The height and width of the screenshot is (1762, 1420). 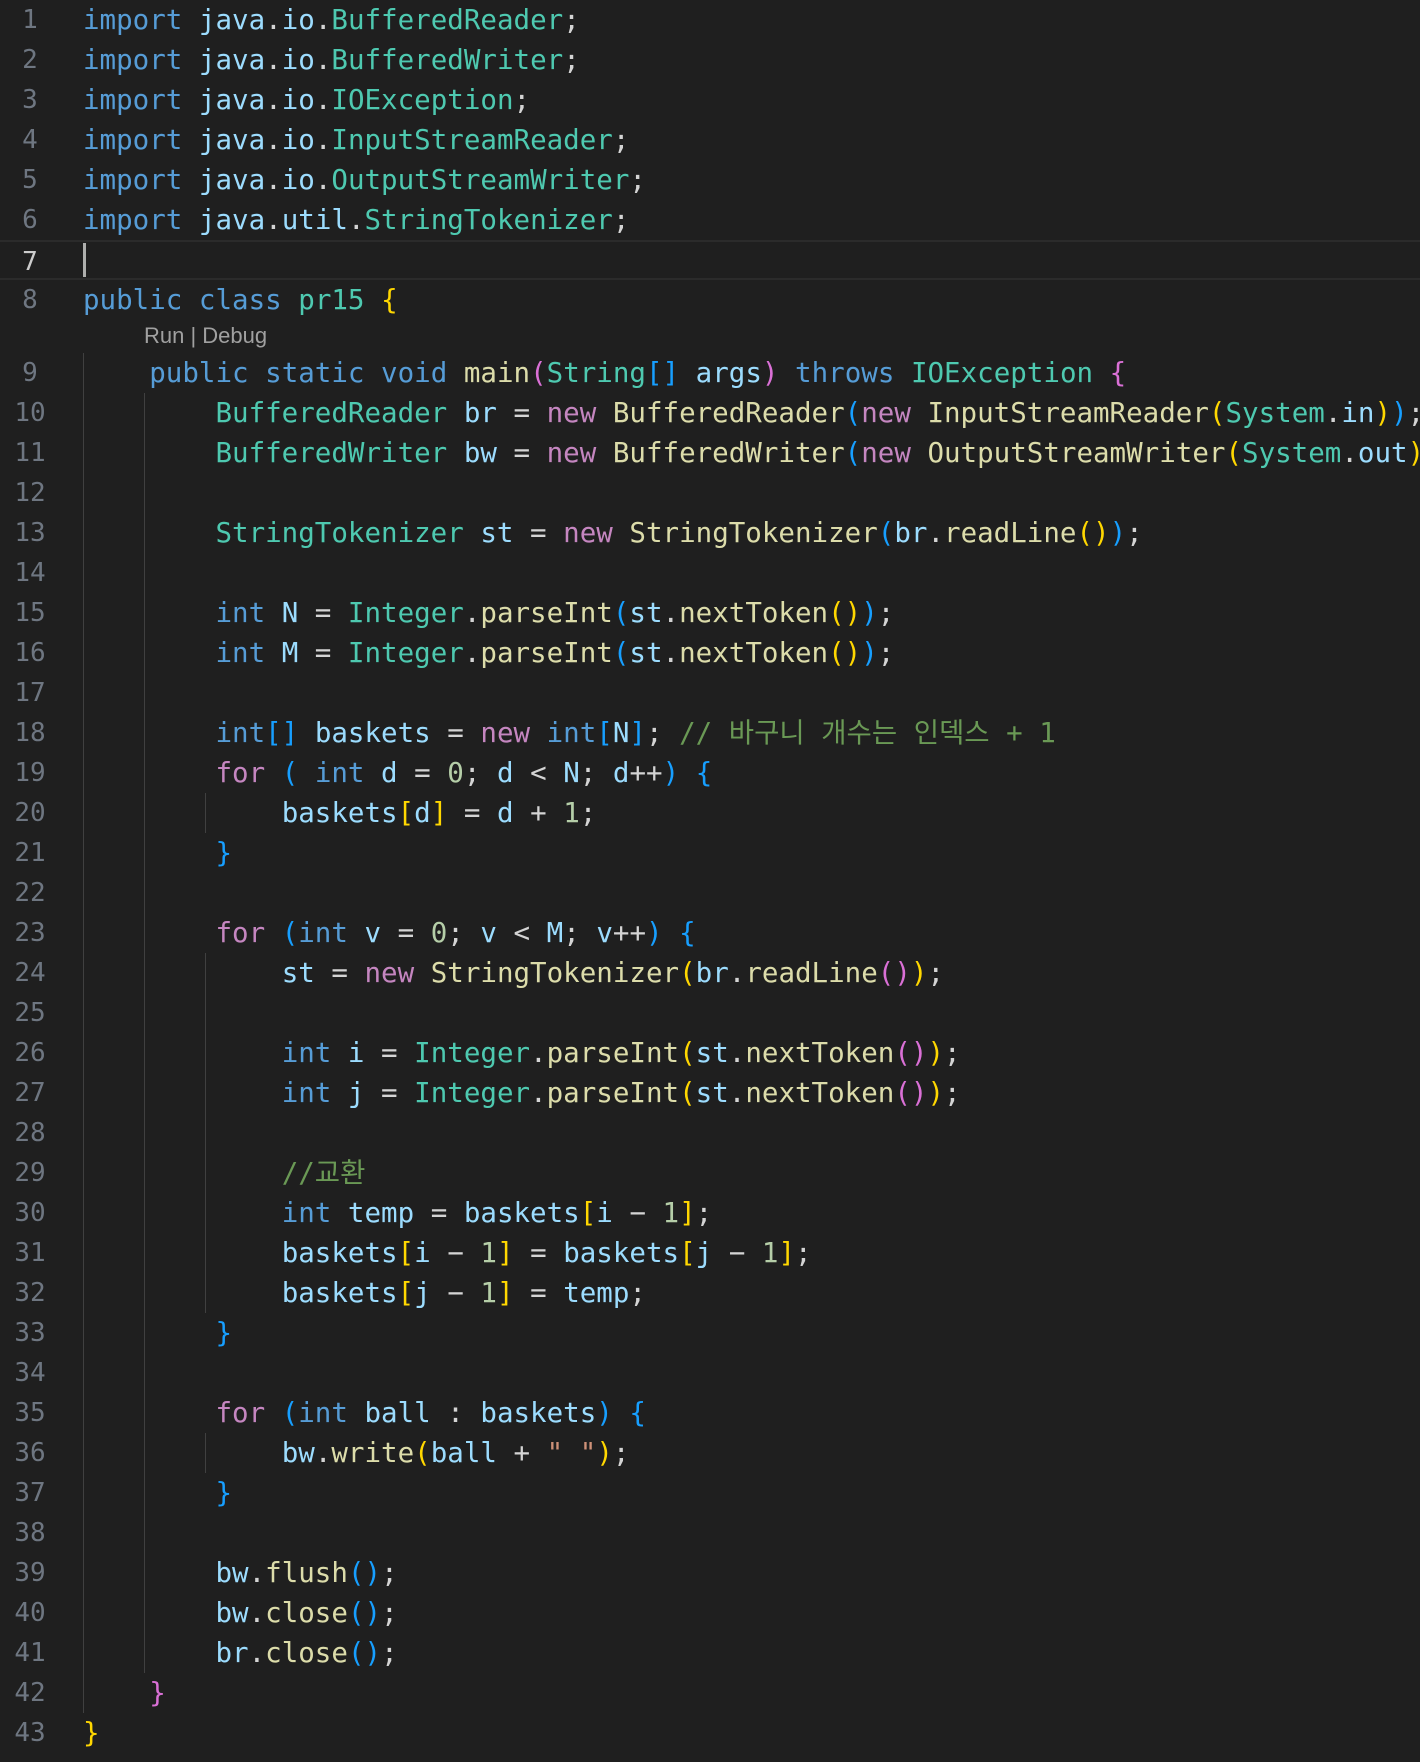 What do you see at coordinates (710, 1133) in the screenshot?
I see `code-line: 28` at bounding box center [710, 1133].